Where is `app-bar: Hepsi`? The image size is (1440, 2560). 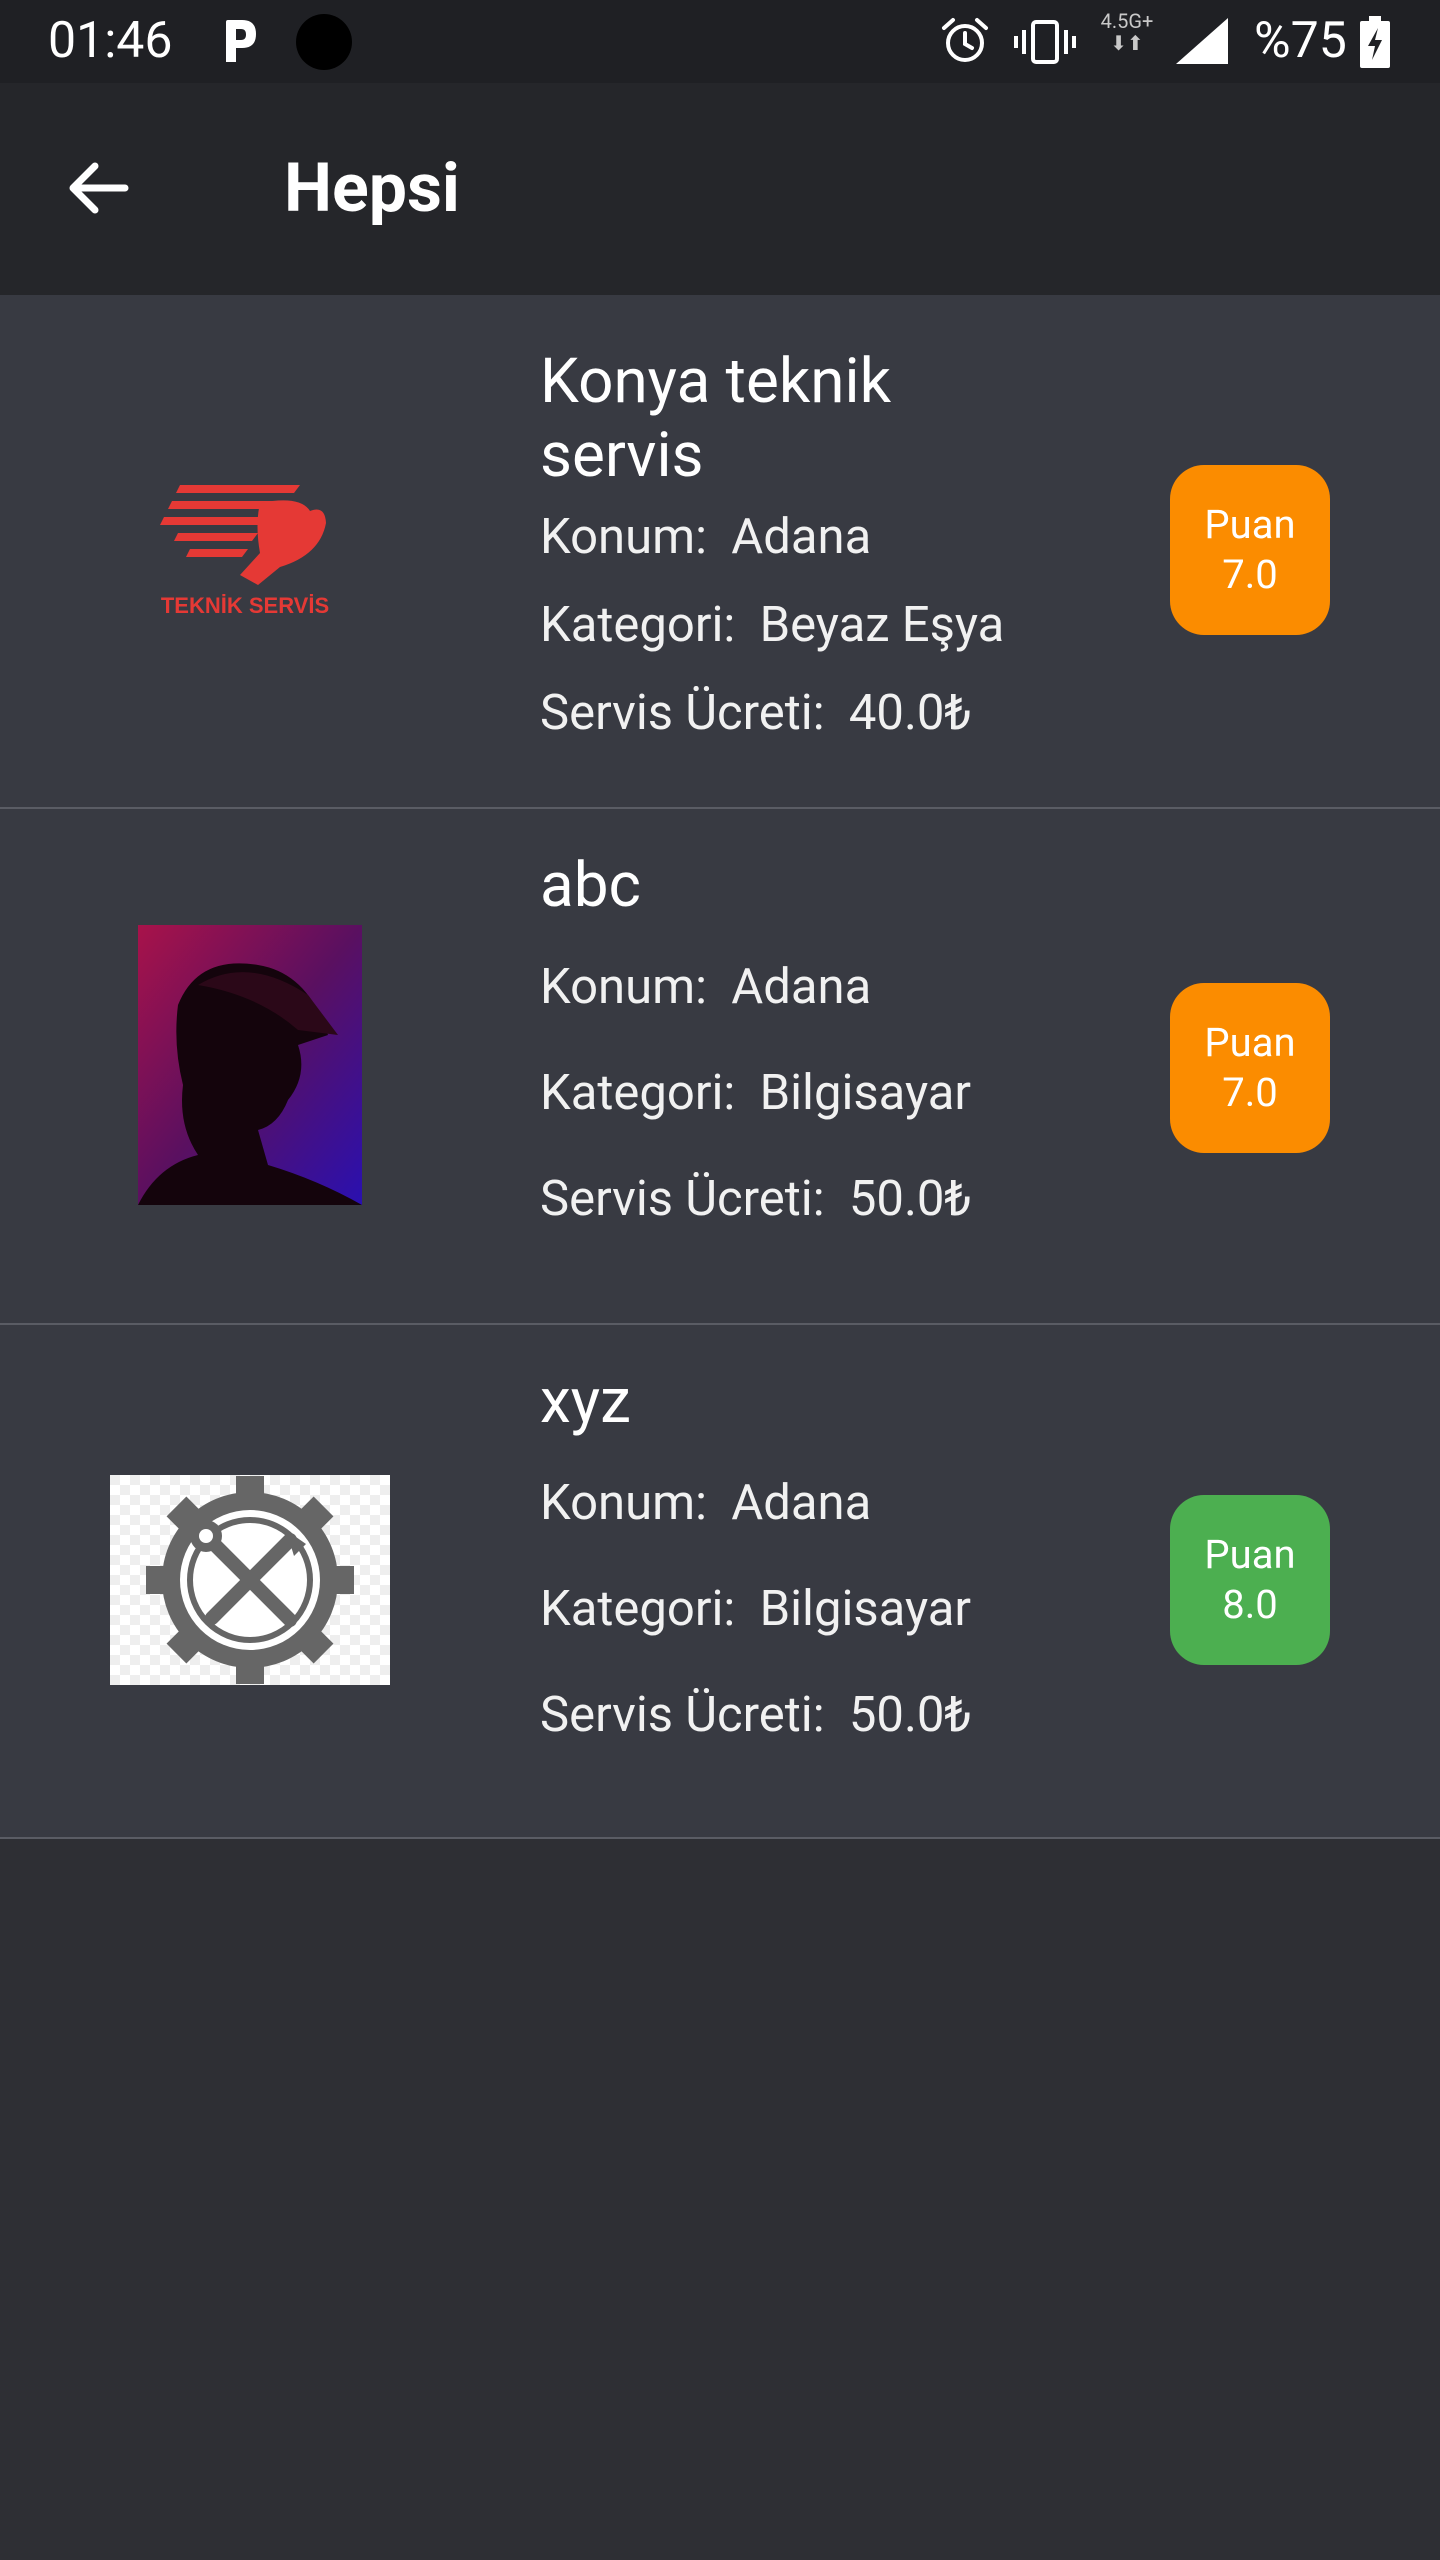 app-bar: Hepsi is located at coordinates (720, 189).